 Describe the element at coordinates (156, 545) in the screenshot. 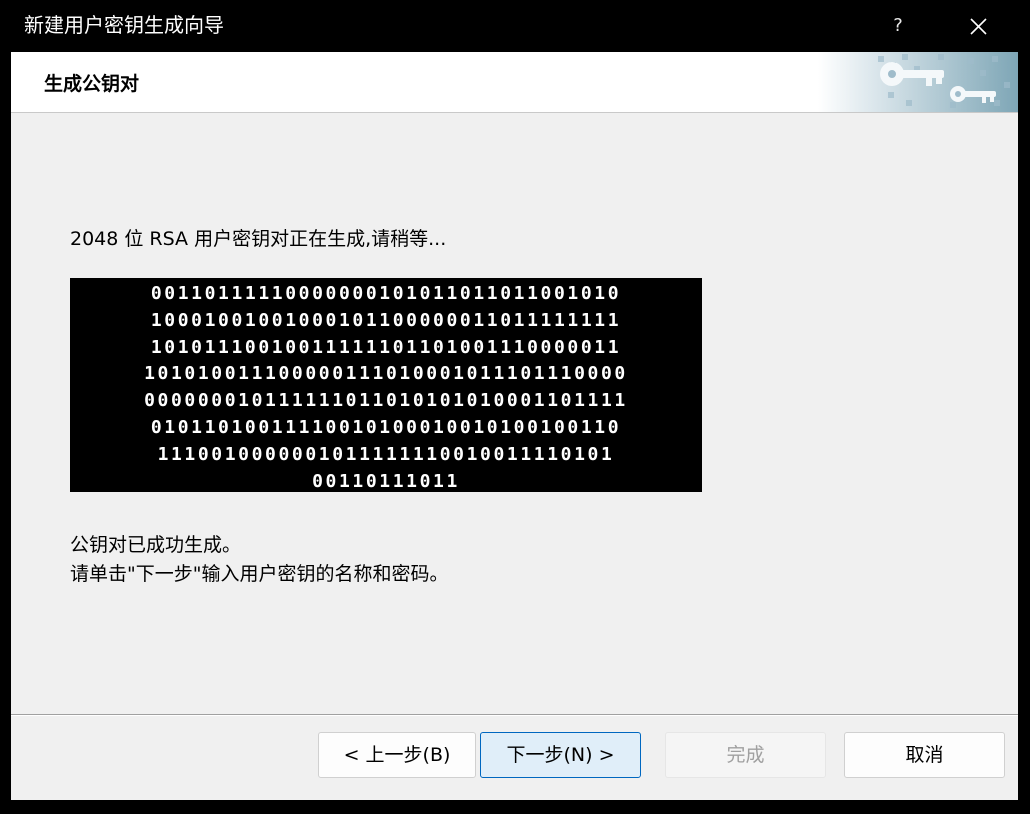

I see `completion-line: 公钥对已成功生成。` at that location.